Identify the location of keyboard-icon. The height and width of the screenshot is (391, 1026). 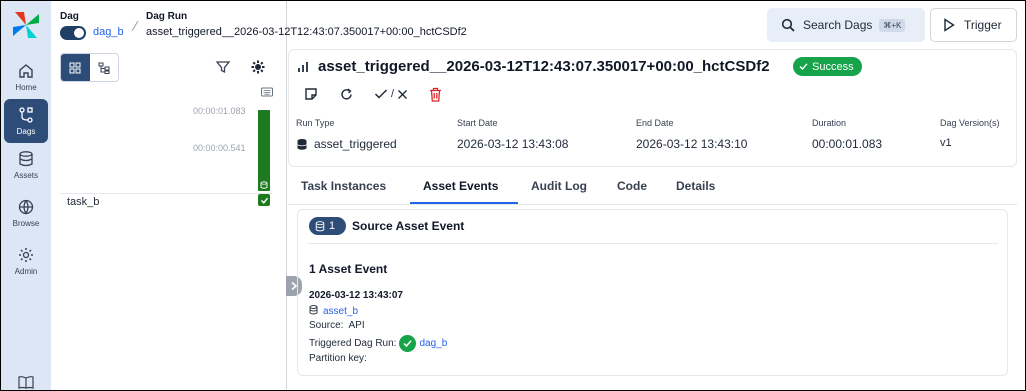
(267, 92).